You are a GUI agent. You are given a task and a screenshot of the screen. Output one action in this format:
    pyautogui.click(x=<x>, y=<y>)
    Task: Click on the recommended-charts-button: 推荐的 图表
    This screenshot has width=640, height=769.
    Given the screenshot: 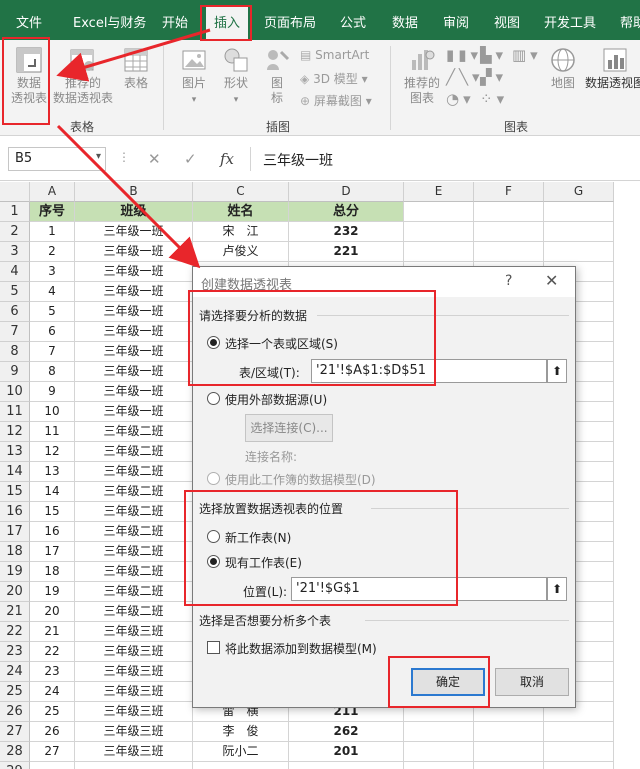 What is the action you would take?
    pyautogui.click(x=422, y=76)
    